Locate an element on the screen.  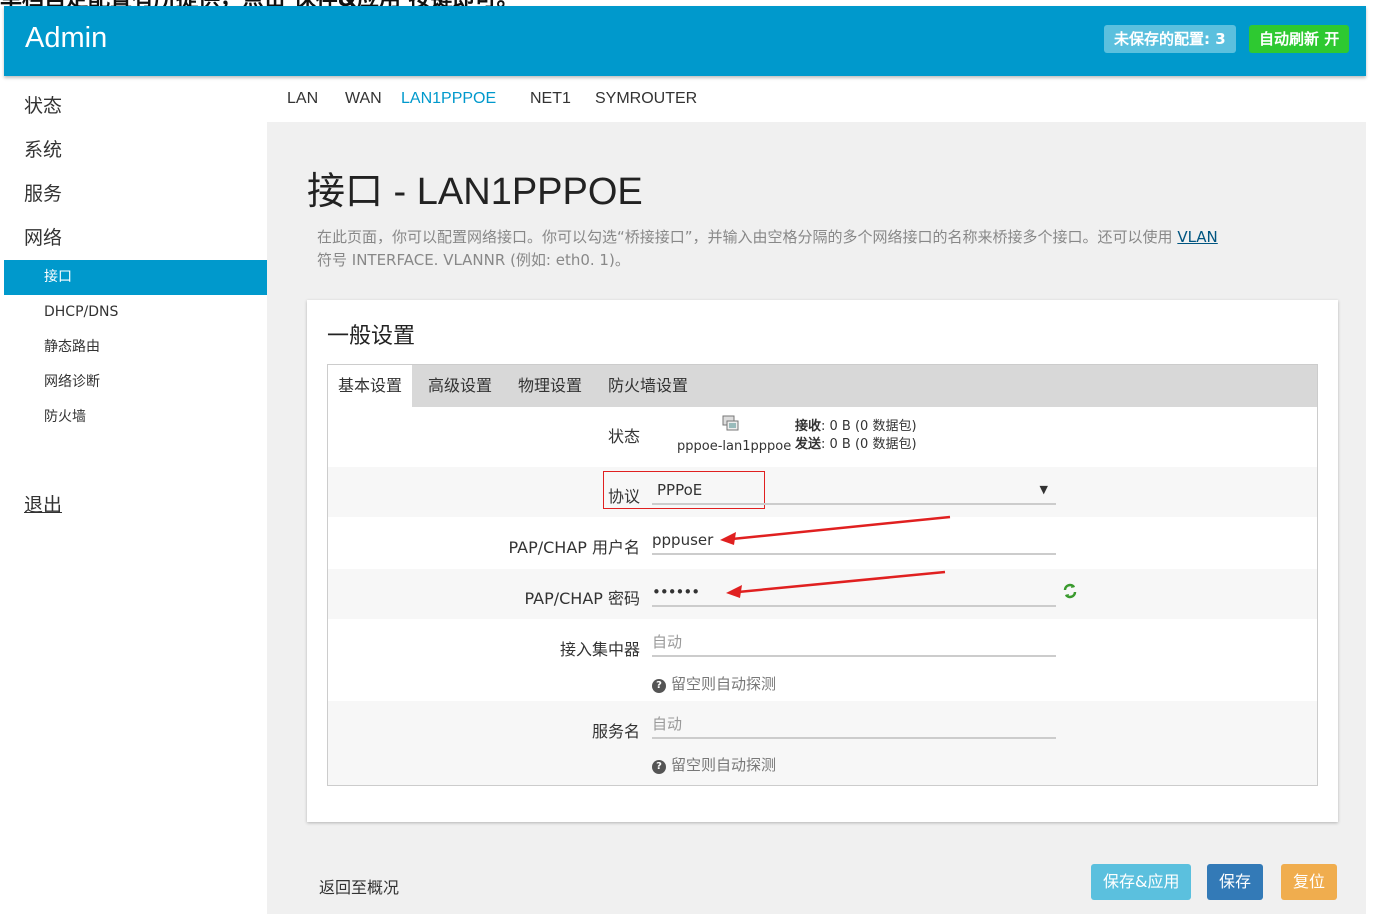
sidebar-item-interfaces: 接口 is located at coordinates (135, 277).